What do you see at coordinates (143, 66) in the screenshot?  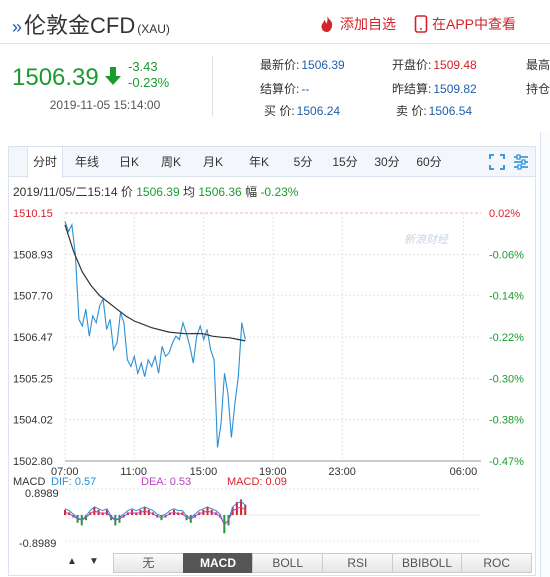 I see `change-value: -3.43` at bounding box center [143, 66].